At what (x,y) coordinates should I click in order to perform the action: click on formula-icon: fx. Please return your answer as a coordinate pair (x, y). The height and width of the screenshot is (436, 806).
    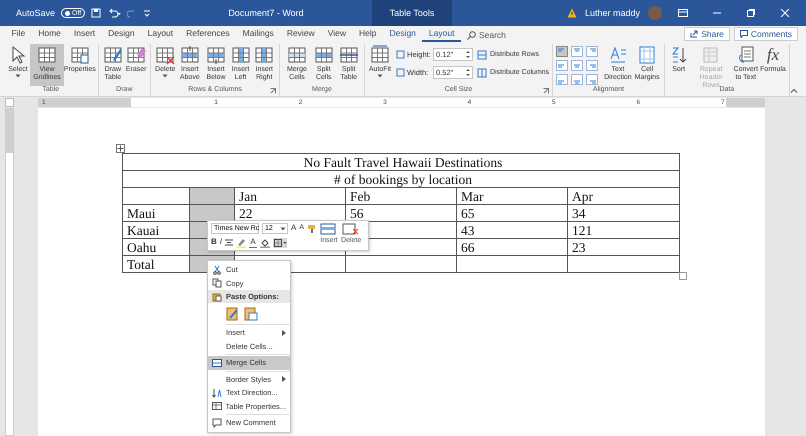
    Looking at the image, I should click on (773, 55).